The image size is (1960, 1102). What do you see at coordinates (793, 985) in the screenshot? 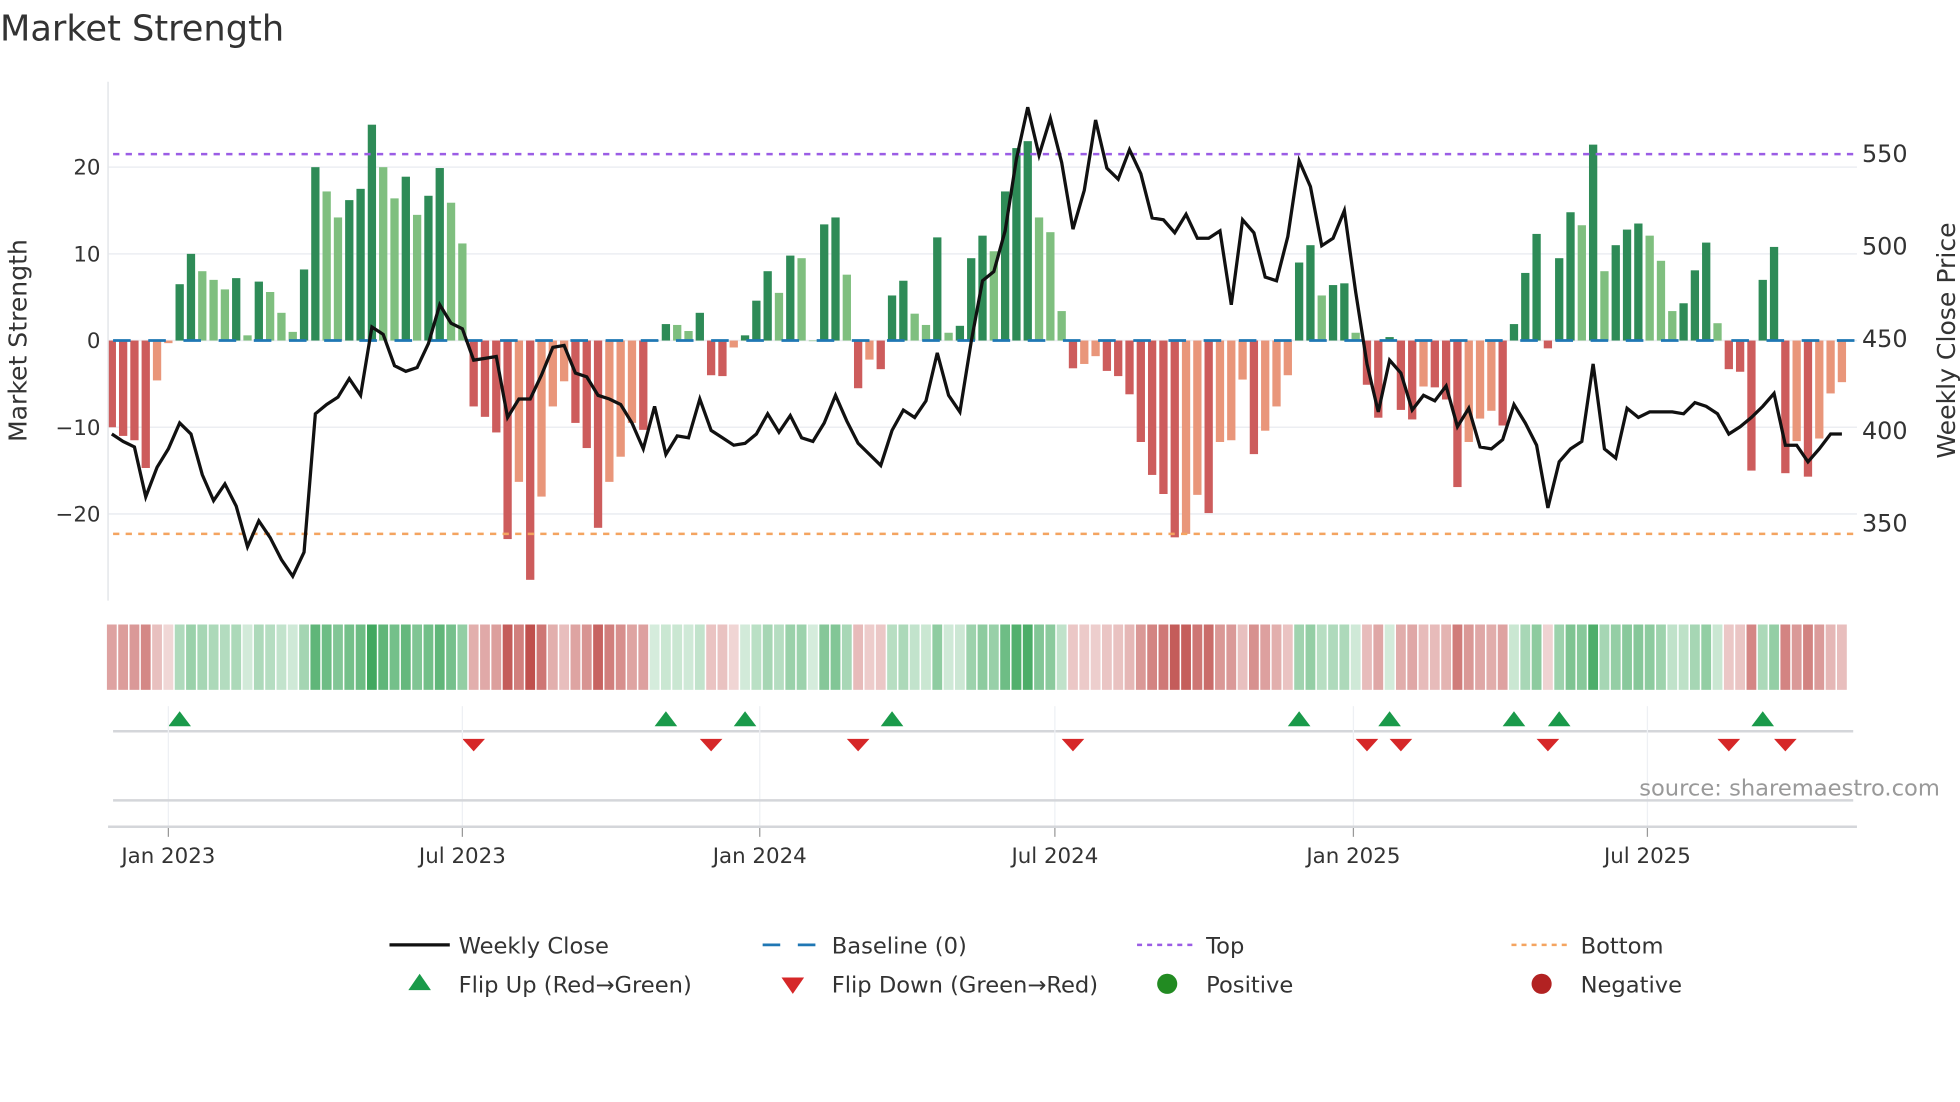
I see `triangle-down-icon` at bounding box center [793, 985].